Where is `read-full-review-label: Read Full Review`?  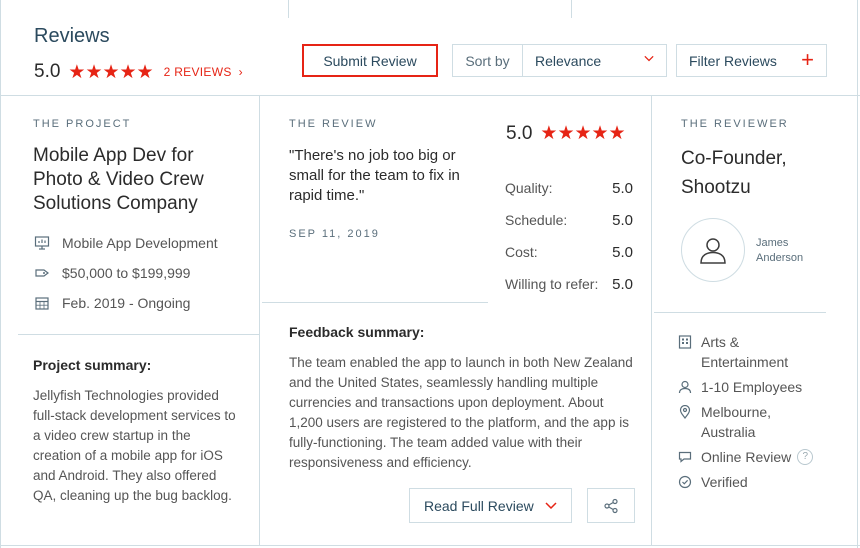 read-full-review-label: Read Full Review is located at coordinates (479, 505).